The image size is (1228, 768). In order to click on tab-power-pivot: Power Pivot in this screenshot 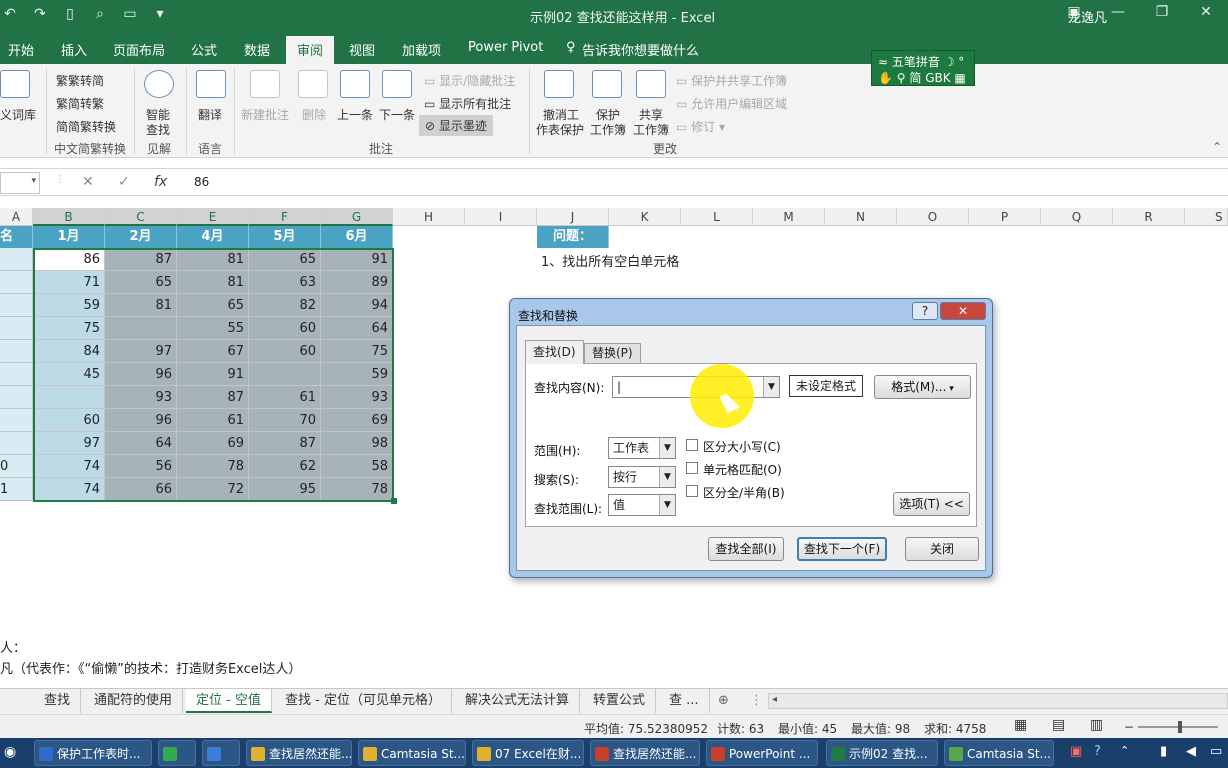, I will do `click(505, 47)`.